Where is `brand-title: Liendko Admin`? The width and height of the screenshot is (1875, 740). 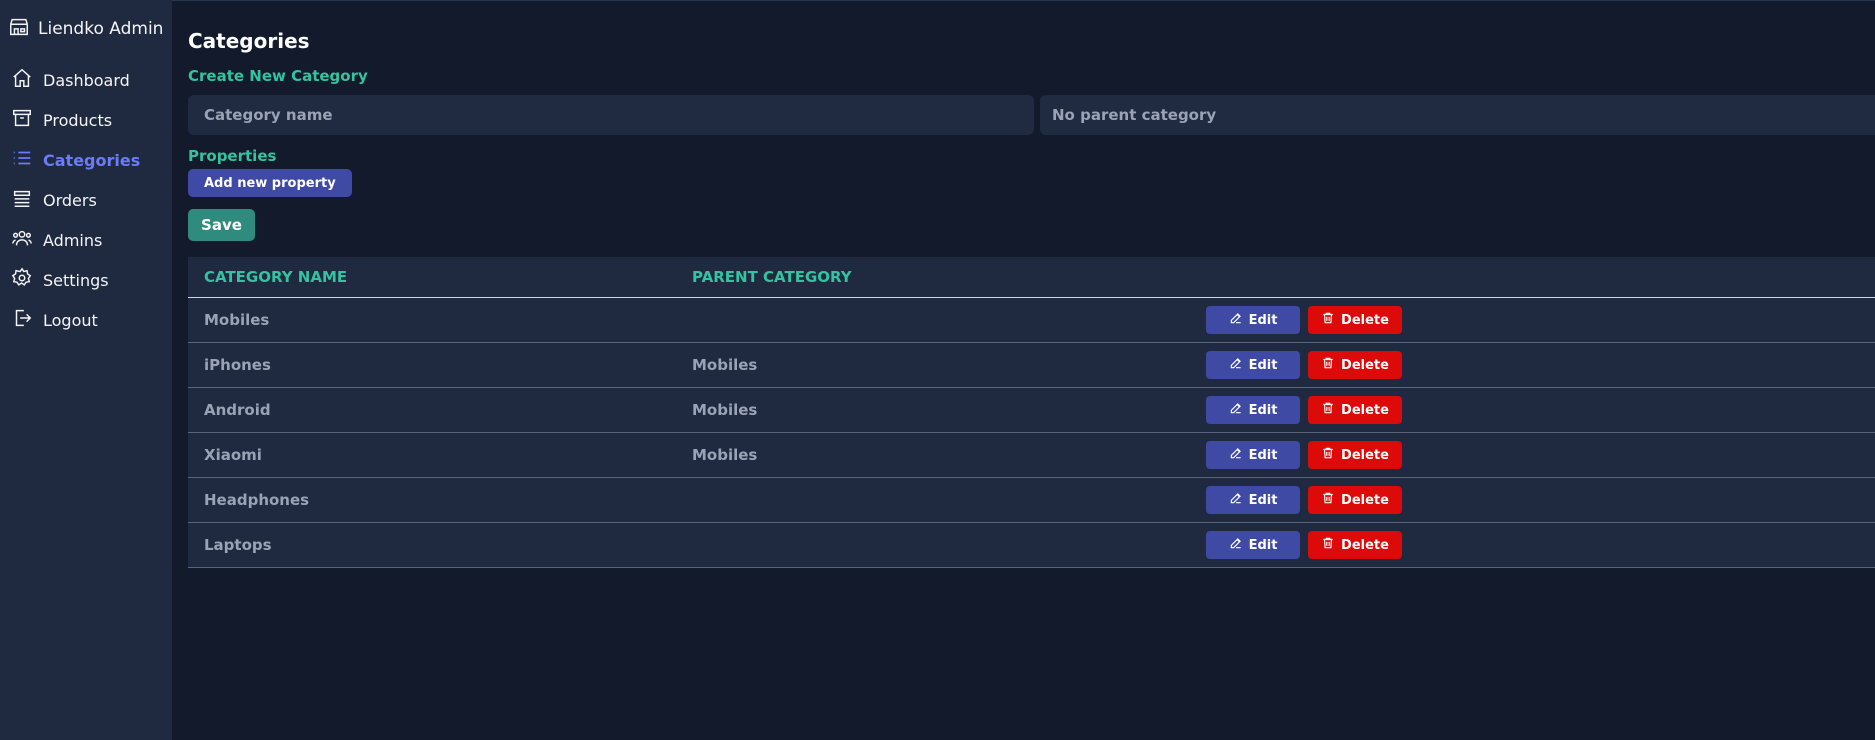 brand-title: Liendko Admin is located at coordinates (101, 29).